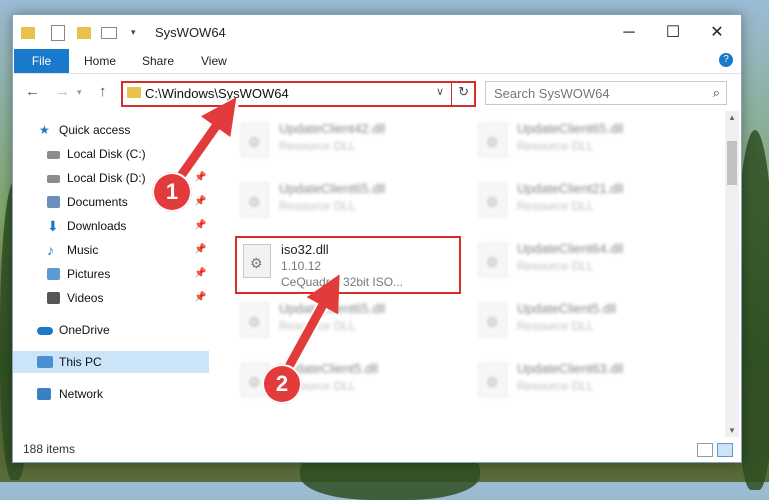  Describe the element at coordinates (80, 362) in the screenshot. I see `sidebar-item-label: This PC` at that location.